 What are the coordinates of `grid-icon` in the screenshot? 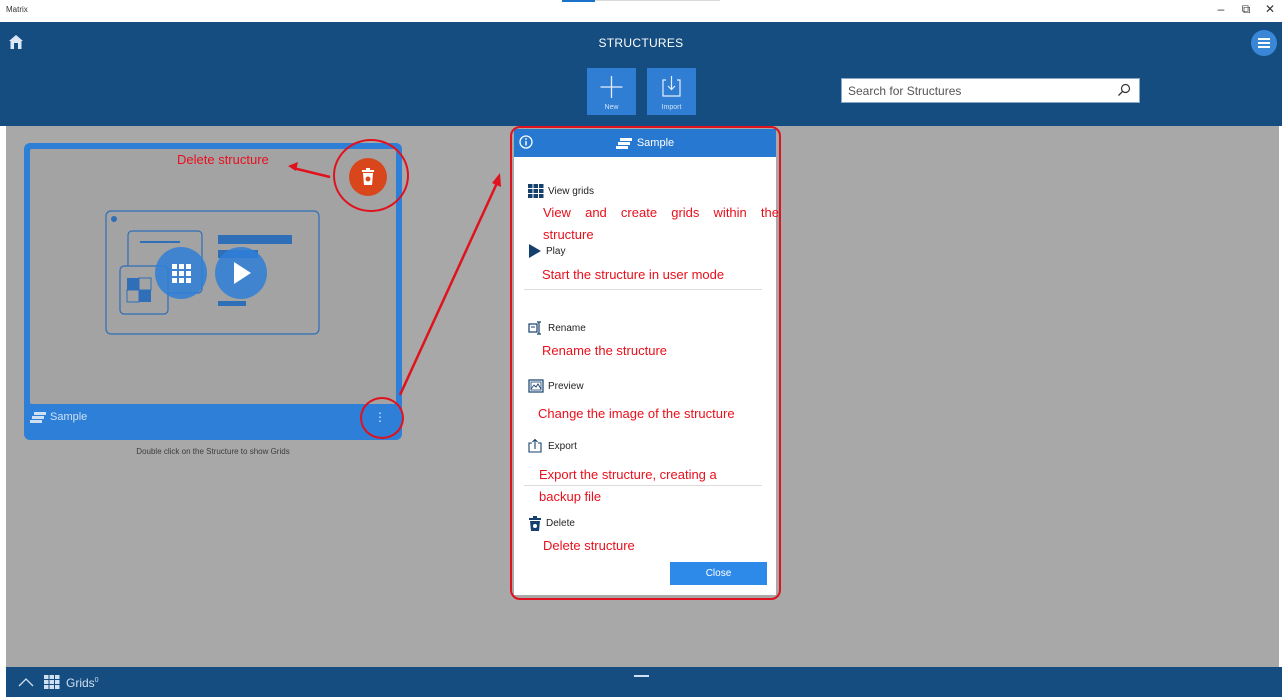 It's located at (52, 682).